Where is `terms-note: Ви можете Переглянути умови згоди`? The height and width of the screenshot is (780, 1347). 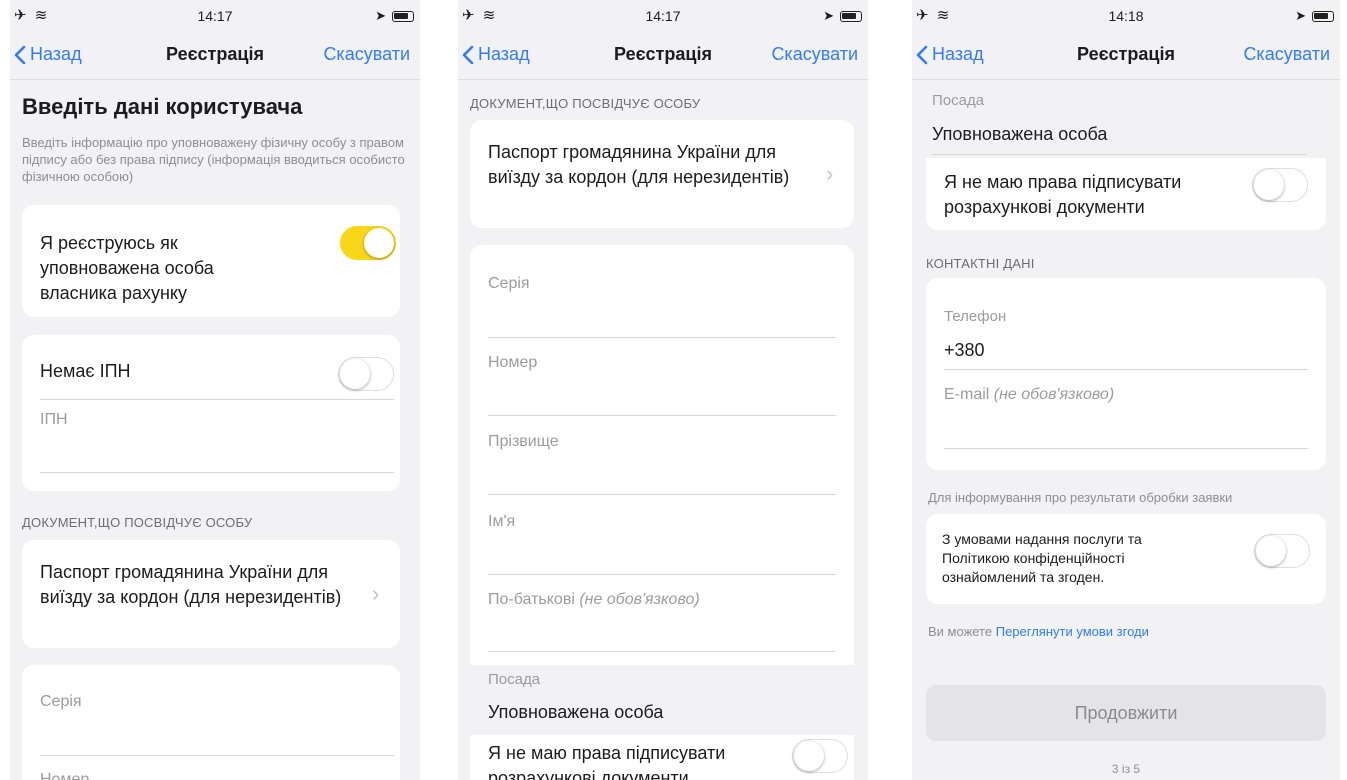 terms-note: Ви можете Переглянути умови згоди is located at coordinates (1038, 631).